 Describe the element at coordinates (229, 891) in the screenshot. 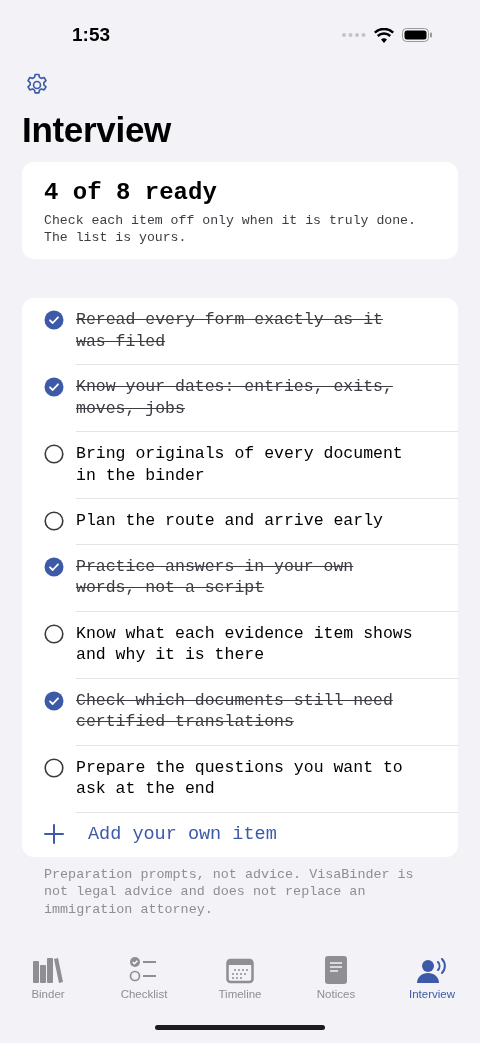

I see `disclaimer-text: Preparation prompts, not advice. VisaBinder is not legal advice and does not replace an immigration attorney.` at that location.